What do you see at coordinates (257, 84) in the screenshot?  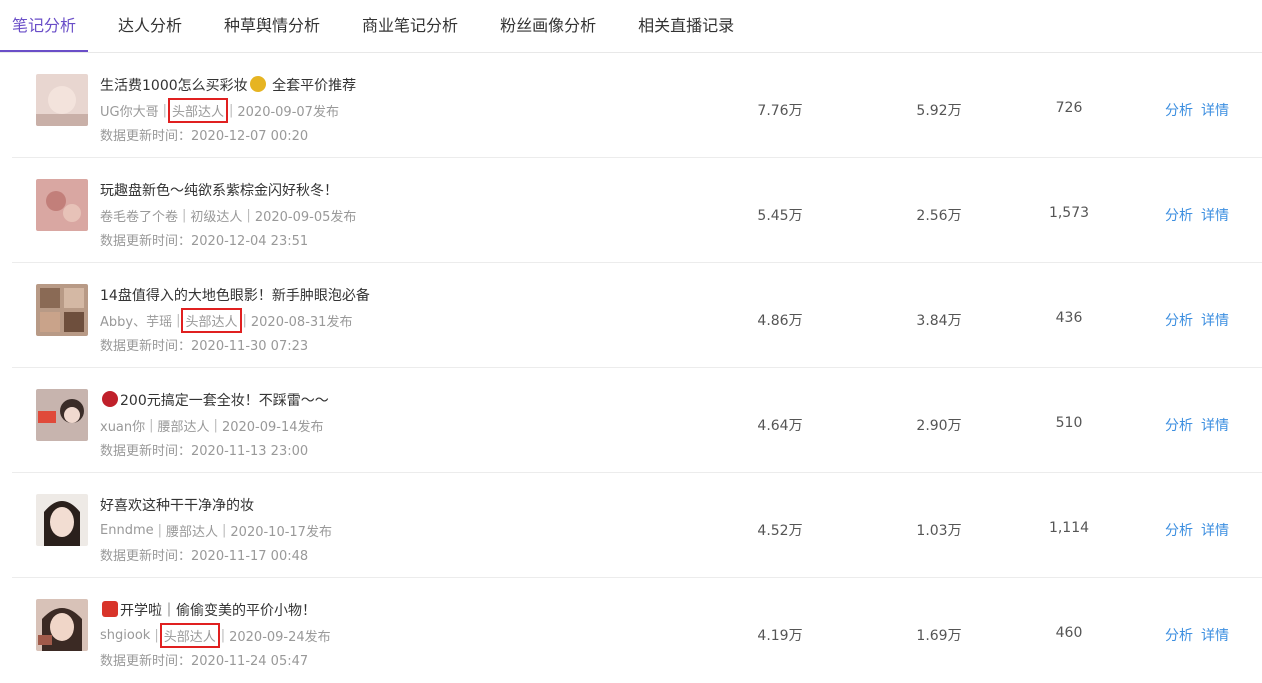 I see `money-bag-icon` at bounding box center [257, 84].